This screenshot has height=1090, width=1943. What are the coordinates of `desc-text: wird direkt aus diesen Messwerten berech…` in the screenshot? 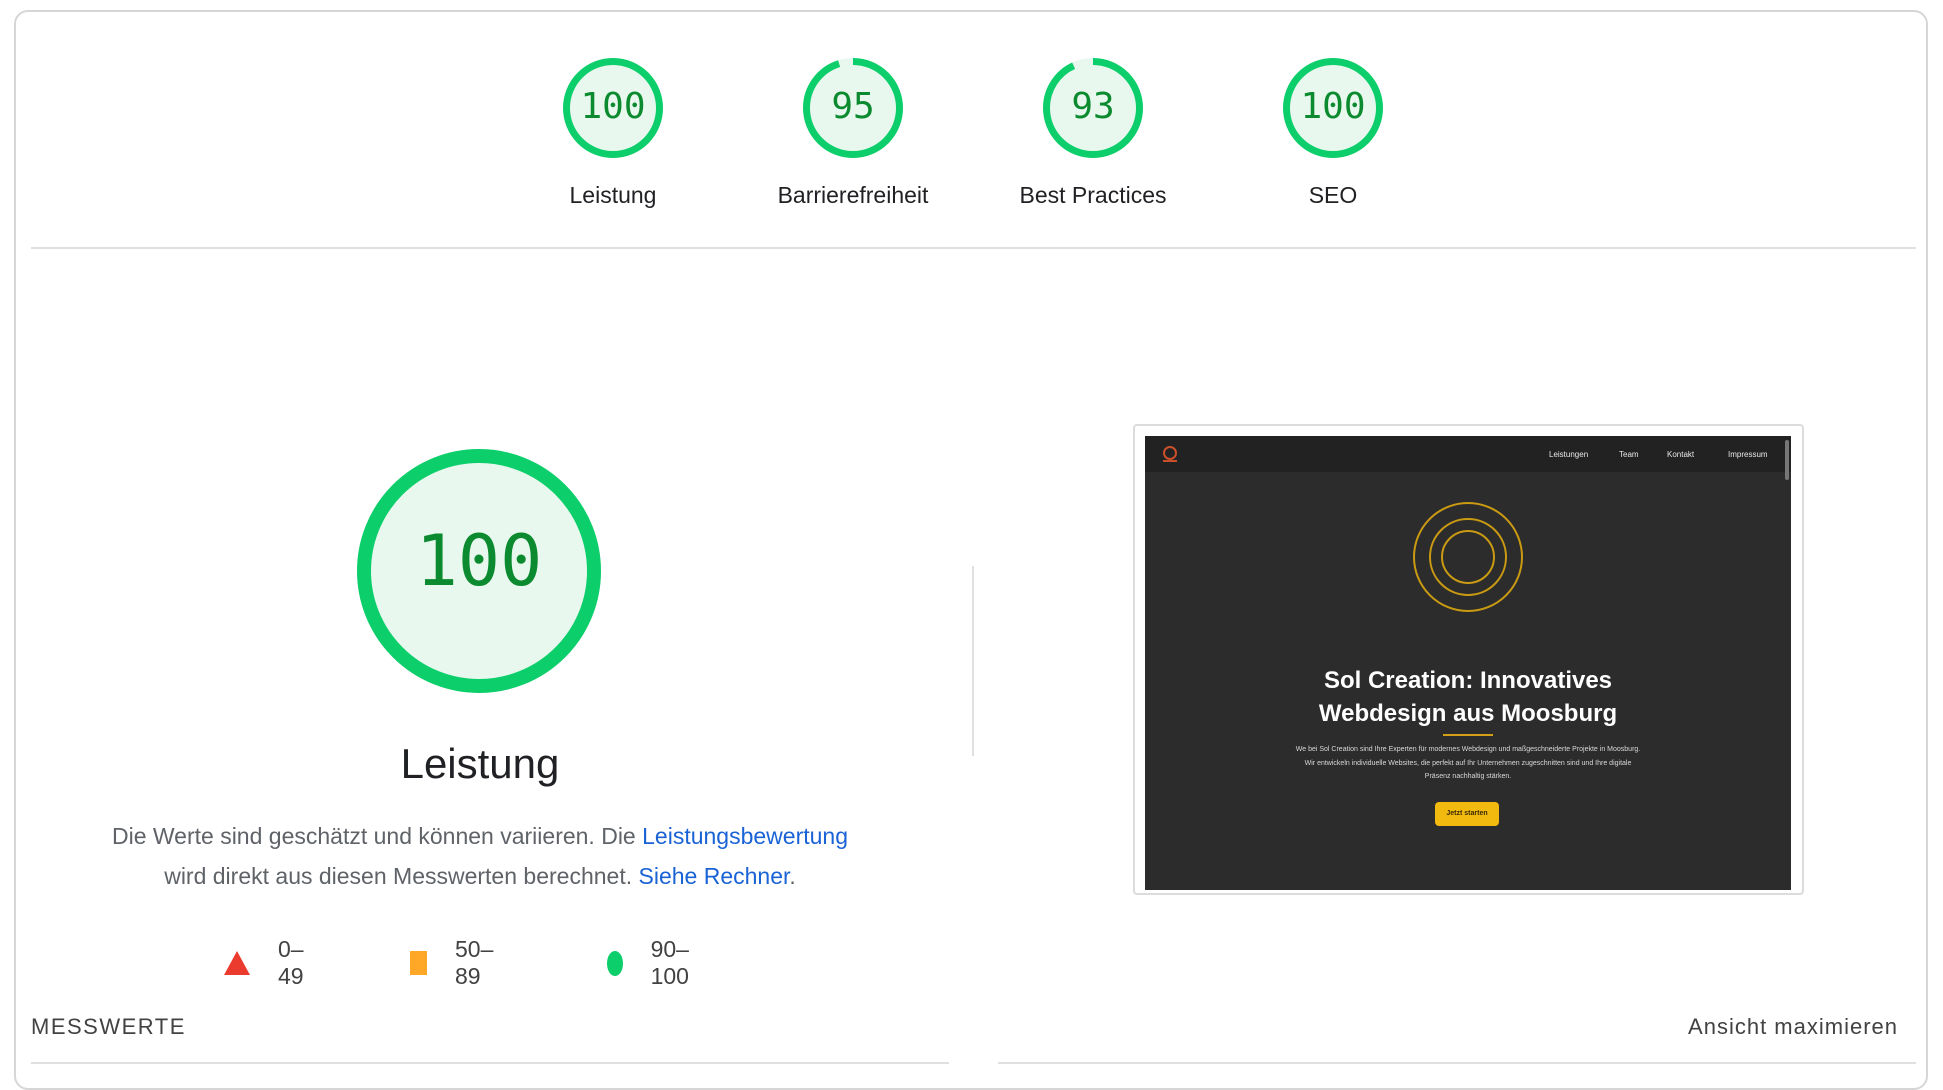 It's located at (401, 876).